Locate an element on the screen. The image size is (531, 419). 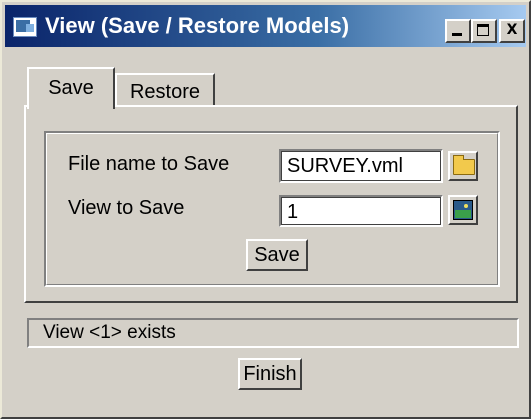
view-picture-icon is located at coordinates (463, 210).